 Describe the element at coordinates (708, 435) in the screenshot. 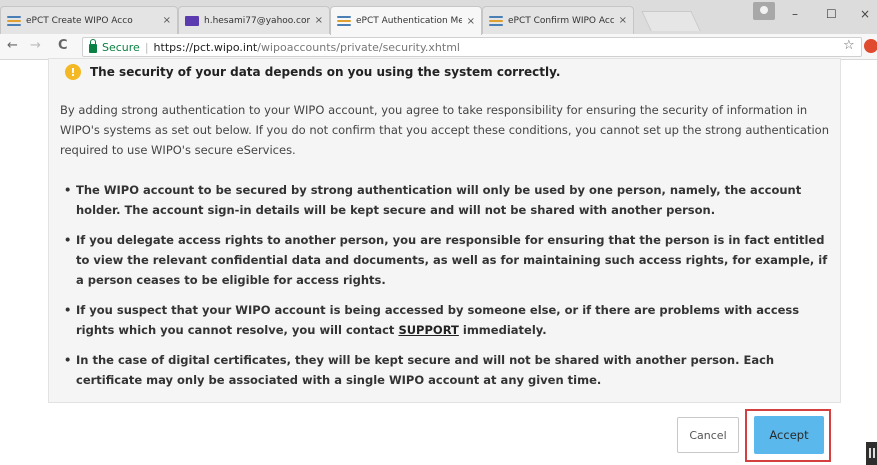

I see `cancel-button: Cancel` at that location.